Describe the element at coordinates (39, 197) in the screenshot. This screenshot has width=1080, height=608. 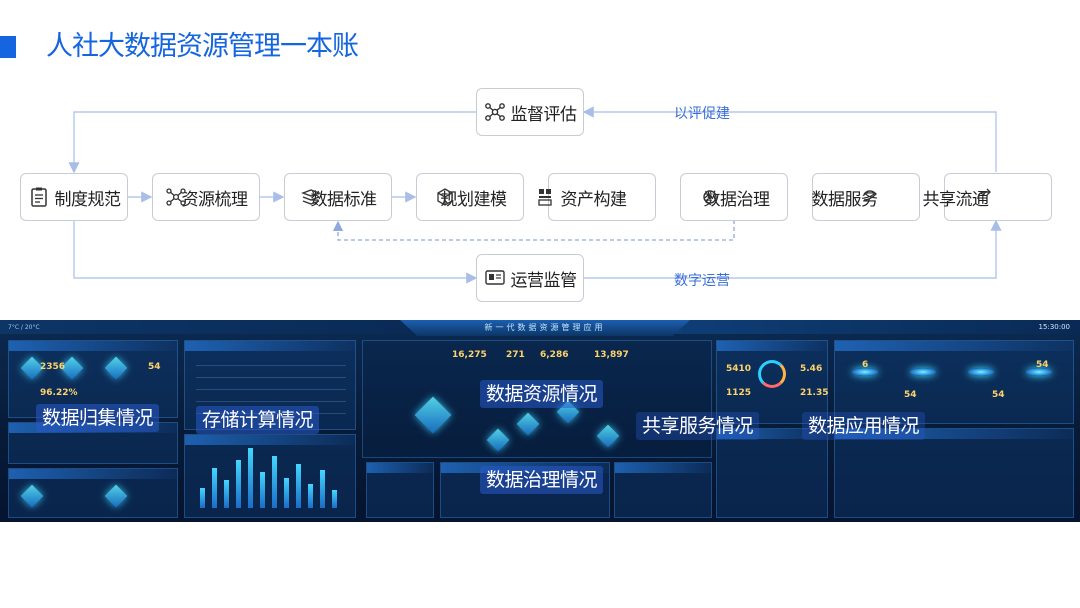
I see `clipboard-icon` at that location.